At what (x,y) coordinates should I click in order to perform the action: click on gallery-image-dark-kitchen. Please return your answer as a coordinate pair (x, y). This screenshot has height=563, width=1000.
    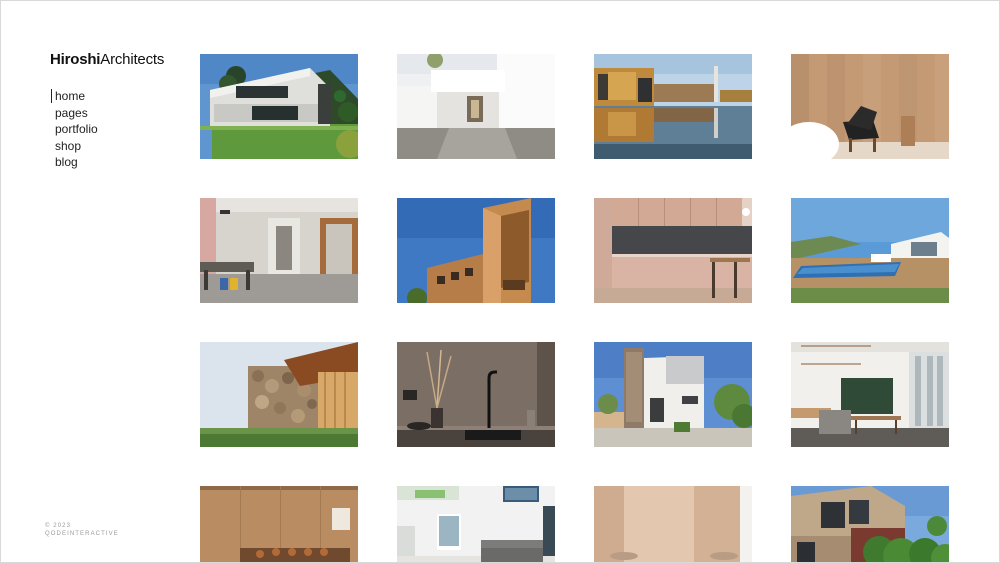
    Looking at the image, I should click on (476, 394).